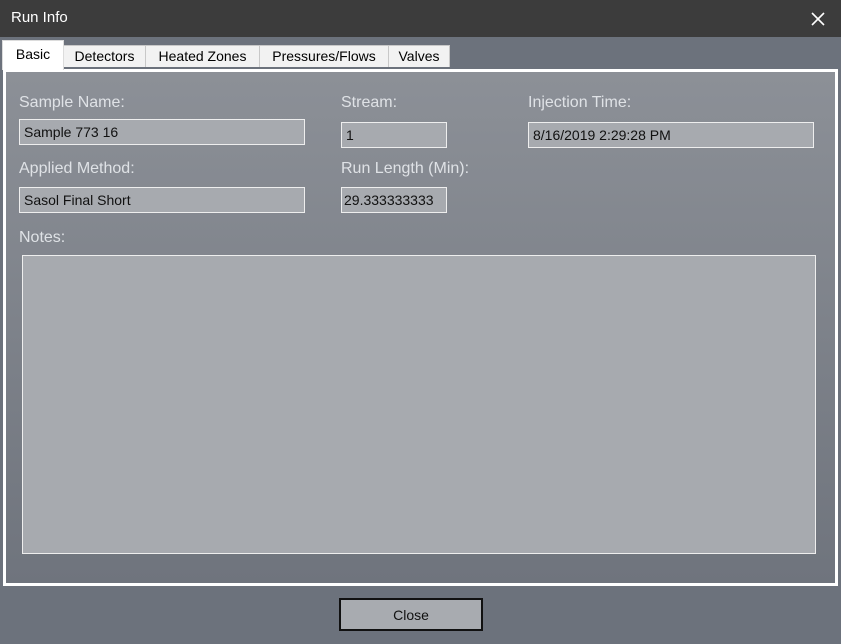 The image size is (841, 644). I want to click on run-length-label: Run Length (Min):, so click(405, 168).